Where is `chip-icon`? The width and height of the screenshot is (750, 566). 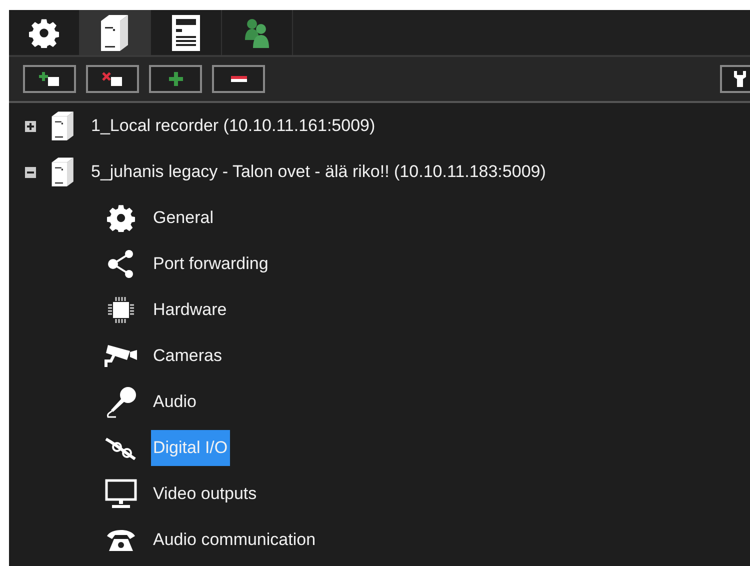 chip-icon is located at coordinates (121, 310).